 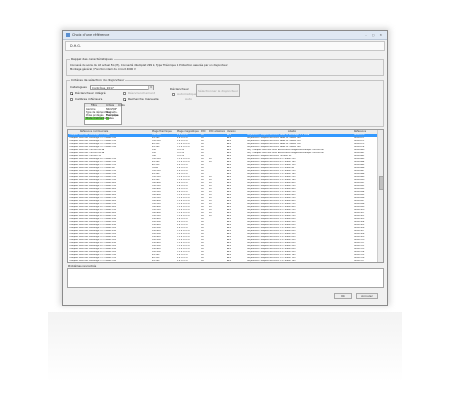 I want to click on lower-rating-label: Calibres inférieurs, so click(x=89, y=99).